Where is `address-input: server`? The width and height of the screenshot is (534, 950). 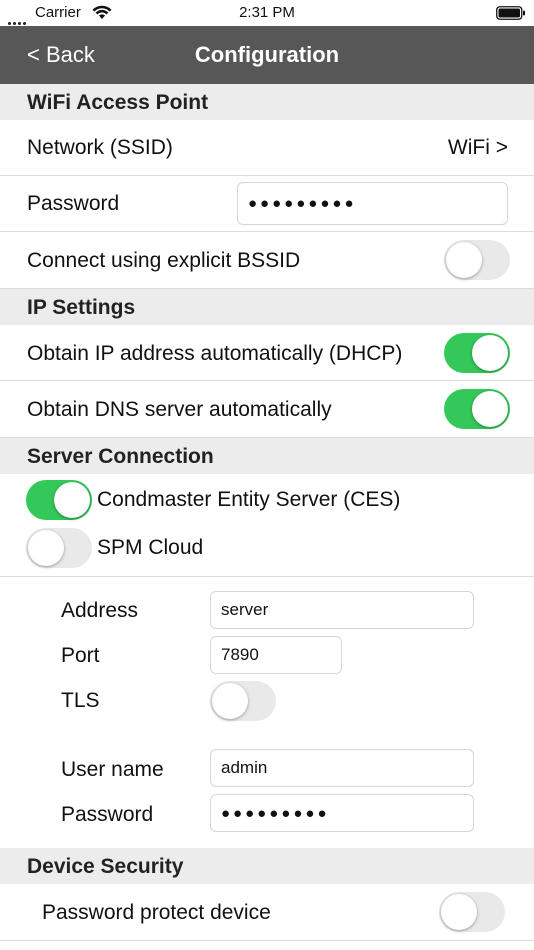
address-input: server is located at coordinates (342, 610).